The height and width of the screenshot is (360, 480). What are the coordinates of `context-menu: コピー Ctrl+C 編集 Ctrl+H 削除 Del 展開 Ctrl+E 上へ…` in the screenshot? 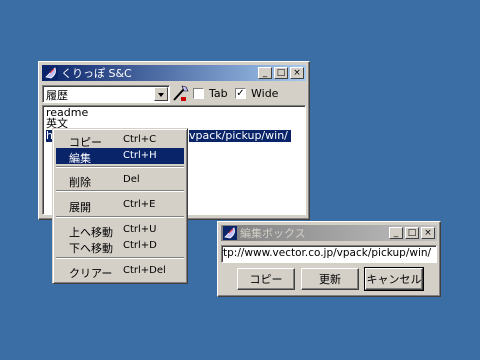 It's located at (120, 206).